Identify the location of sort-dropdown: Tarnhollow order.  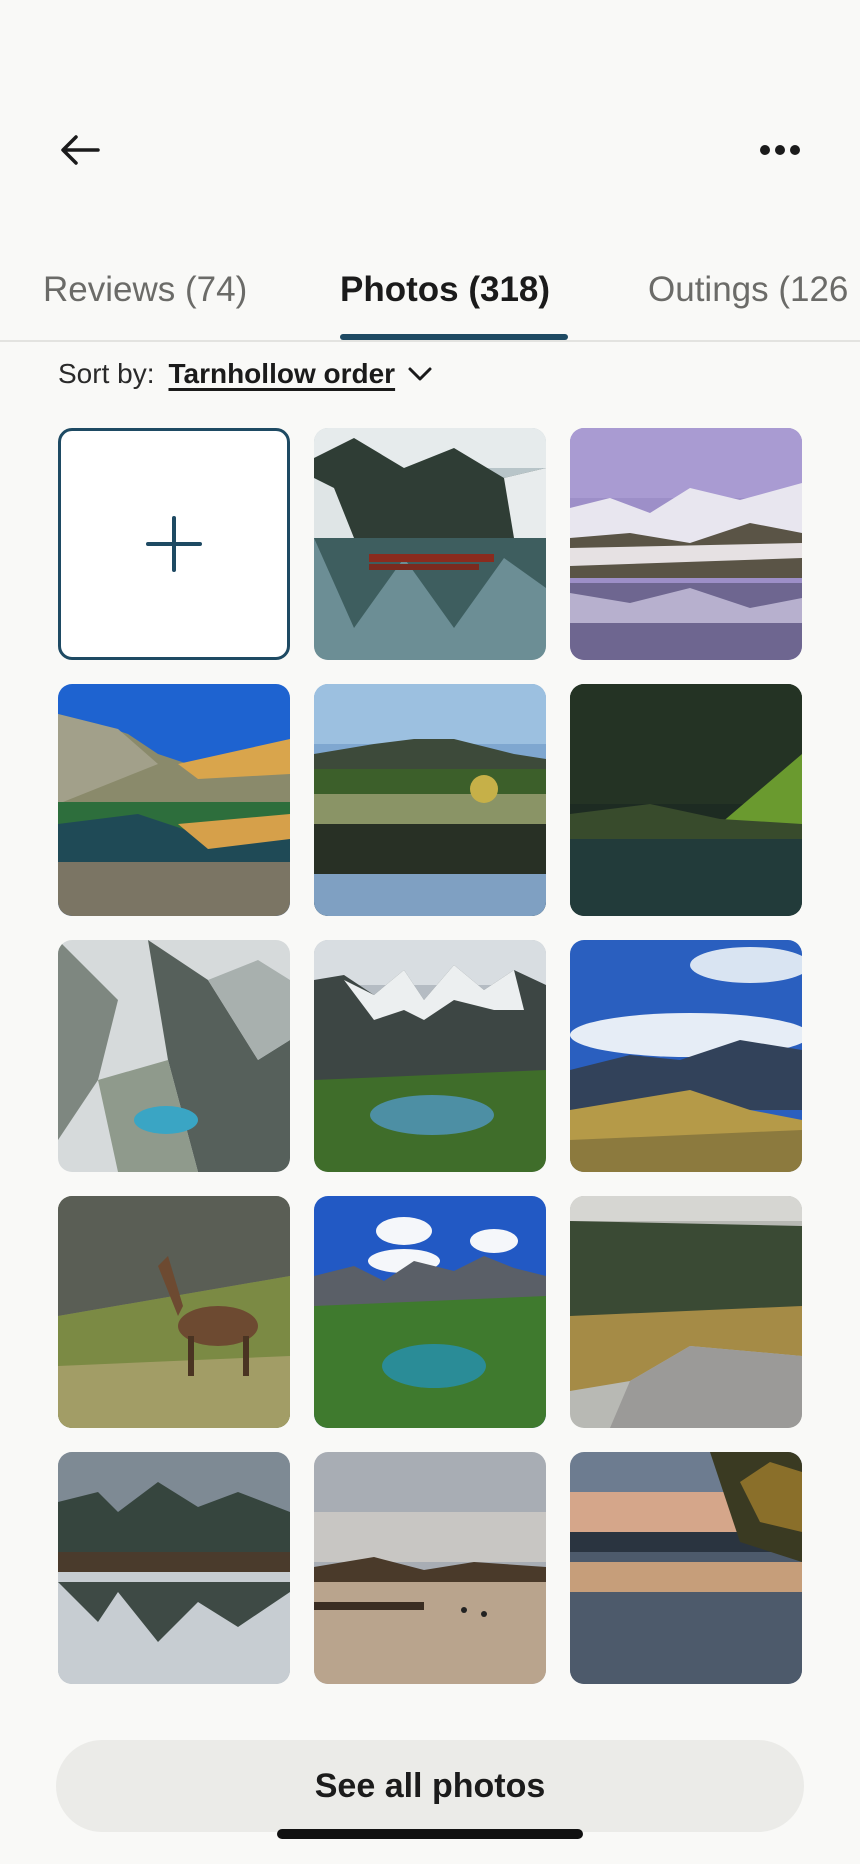
(281, 374).